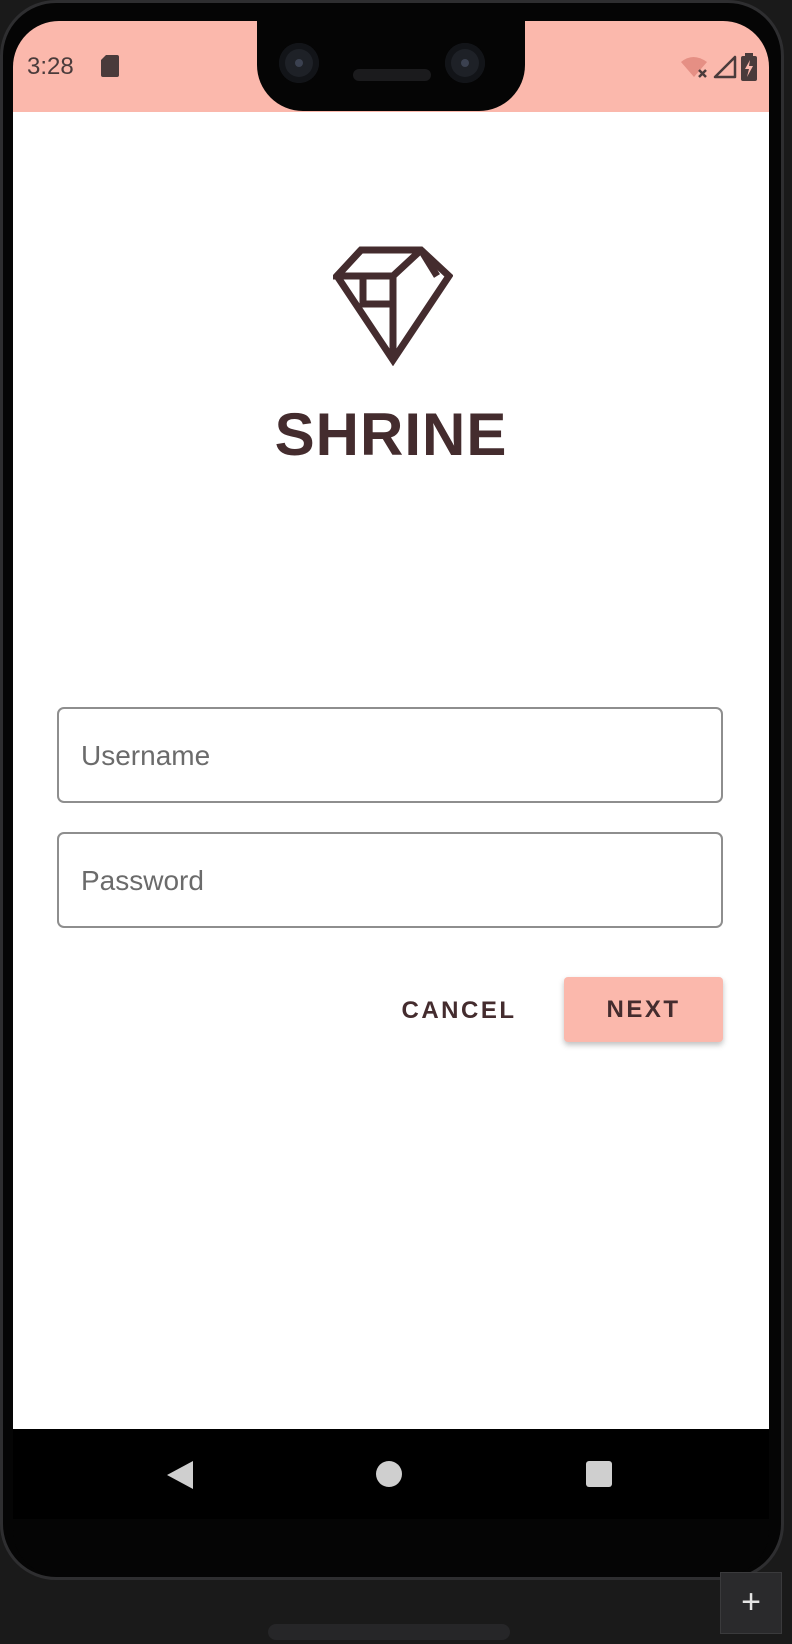 Image resolution: width=792 pixels, height=1644 pixels. I want to click on camera-notch, so click(391, 66).